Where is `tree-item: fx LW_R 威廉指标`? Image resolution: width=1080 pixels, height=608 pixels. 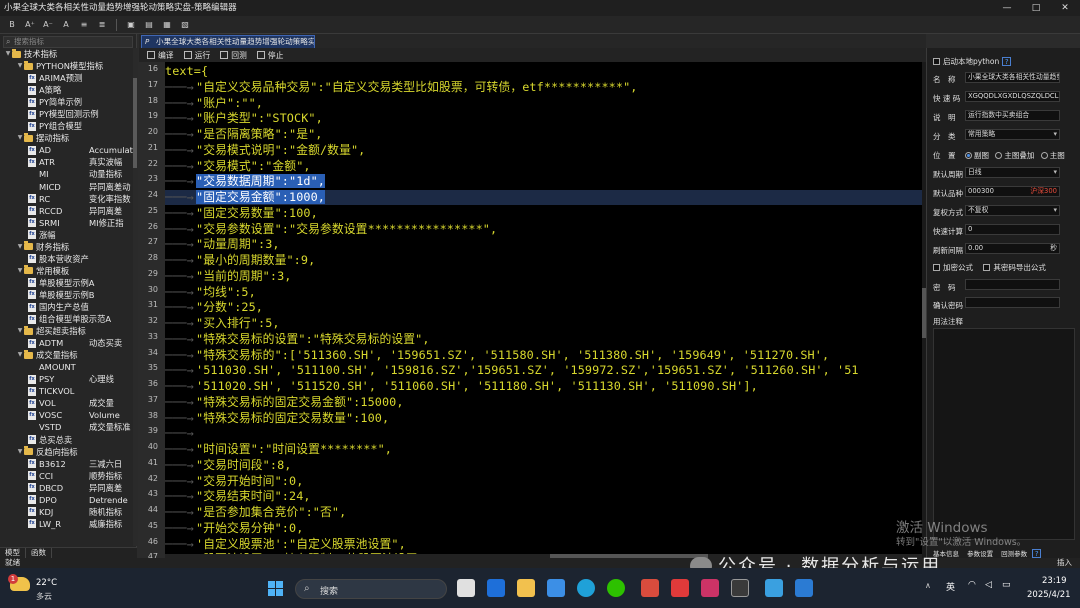 tree-item: fx LW_R 威廉指标 is located at coordinates (67, 524).